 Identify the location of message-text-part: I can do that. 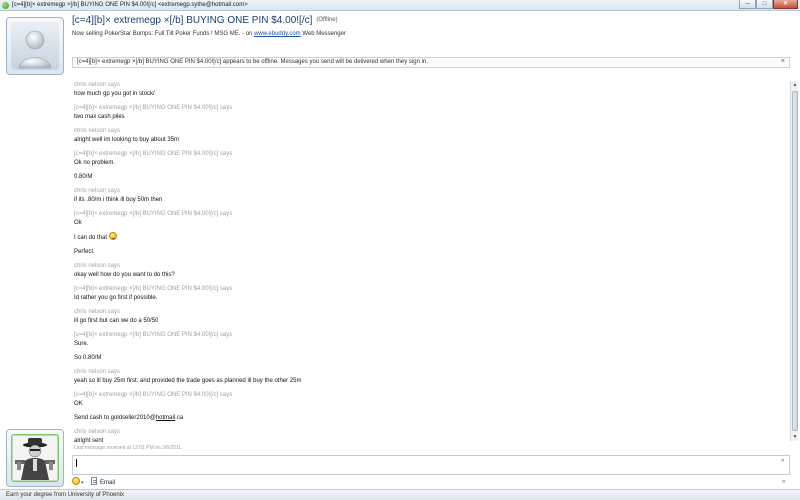
(91, 238).